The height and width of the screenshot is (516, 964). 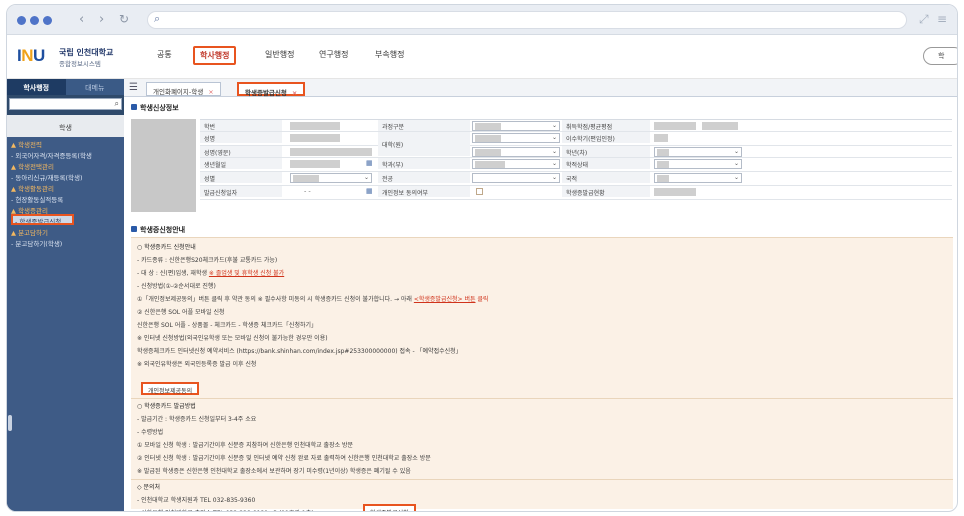 What do you see at coordinates (698, 178) in the screenshot?
I see `nationality-select: ⌄` at bounding box center [698, 178].